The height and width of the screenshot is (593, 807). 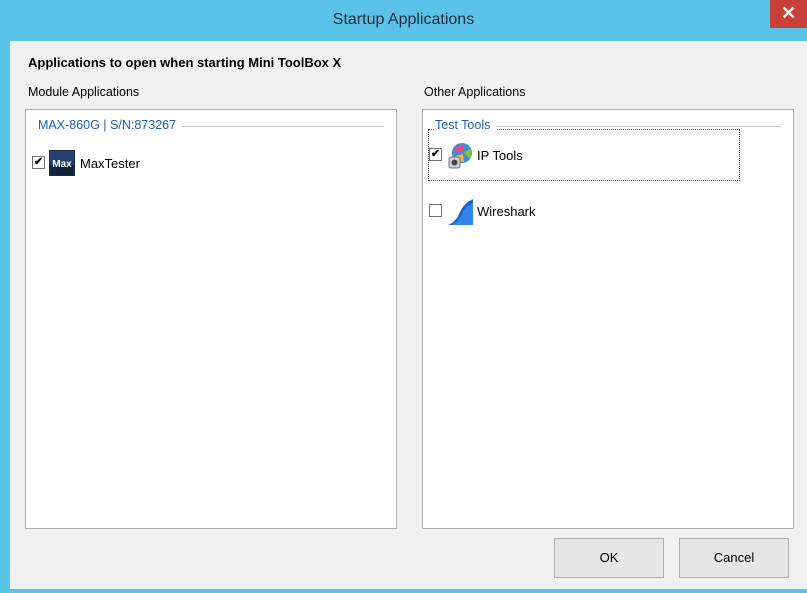 What do you see at coordinates (466, 125) in the screenshot?
I see `test-tools-group-title: Test Tools` at bounding box center [466, 125].